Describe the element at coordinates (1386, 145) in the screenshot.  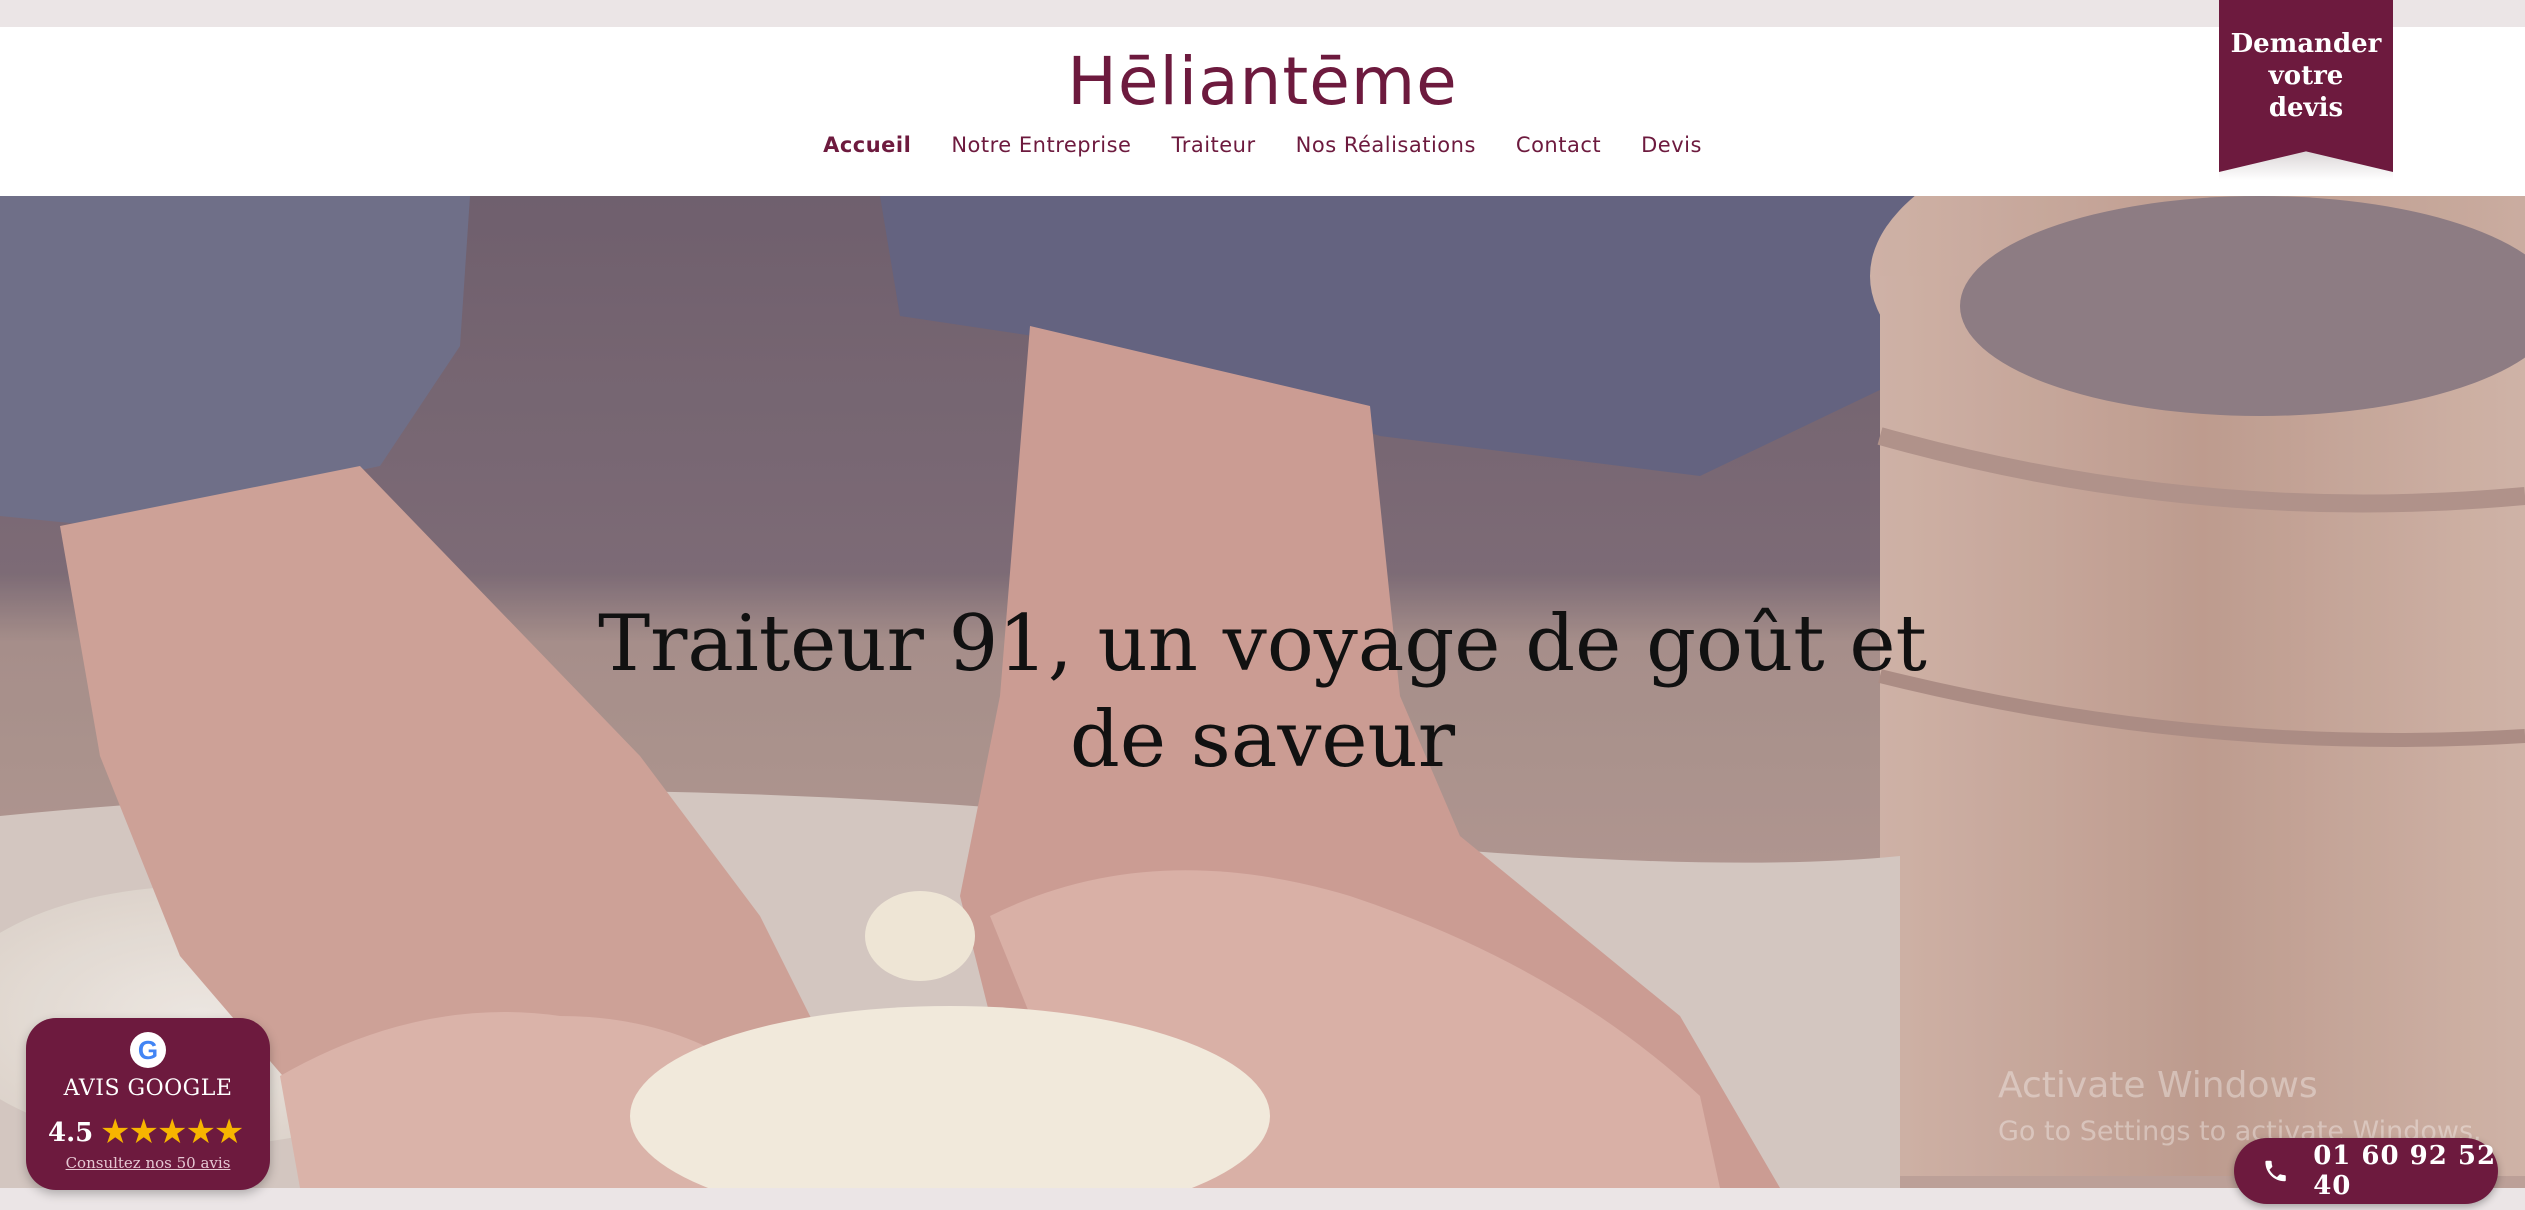
I see `nav-item-nos-realisations: Nos Réalisations` at that location.